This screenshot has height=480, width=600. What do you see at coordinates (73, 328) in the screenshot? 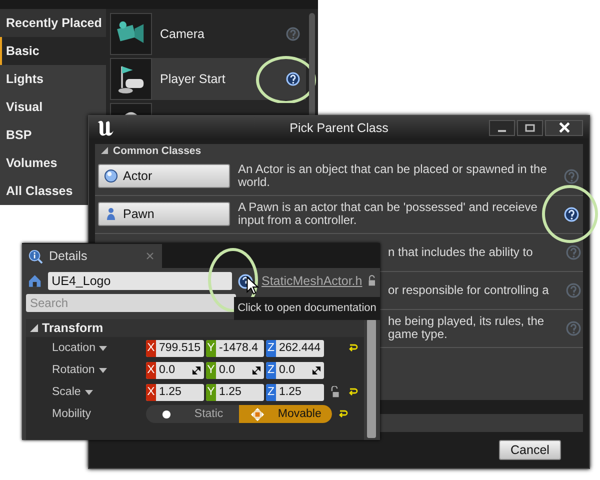
I see `section-title: Transform` at bounding box center [73, 328].